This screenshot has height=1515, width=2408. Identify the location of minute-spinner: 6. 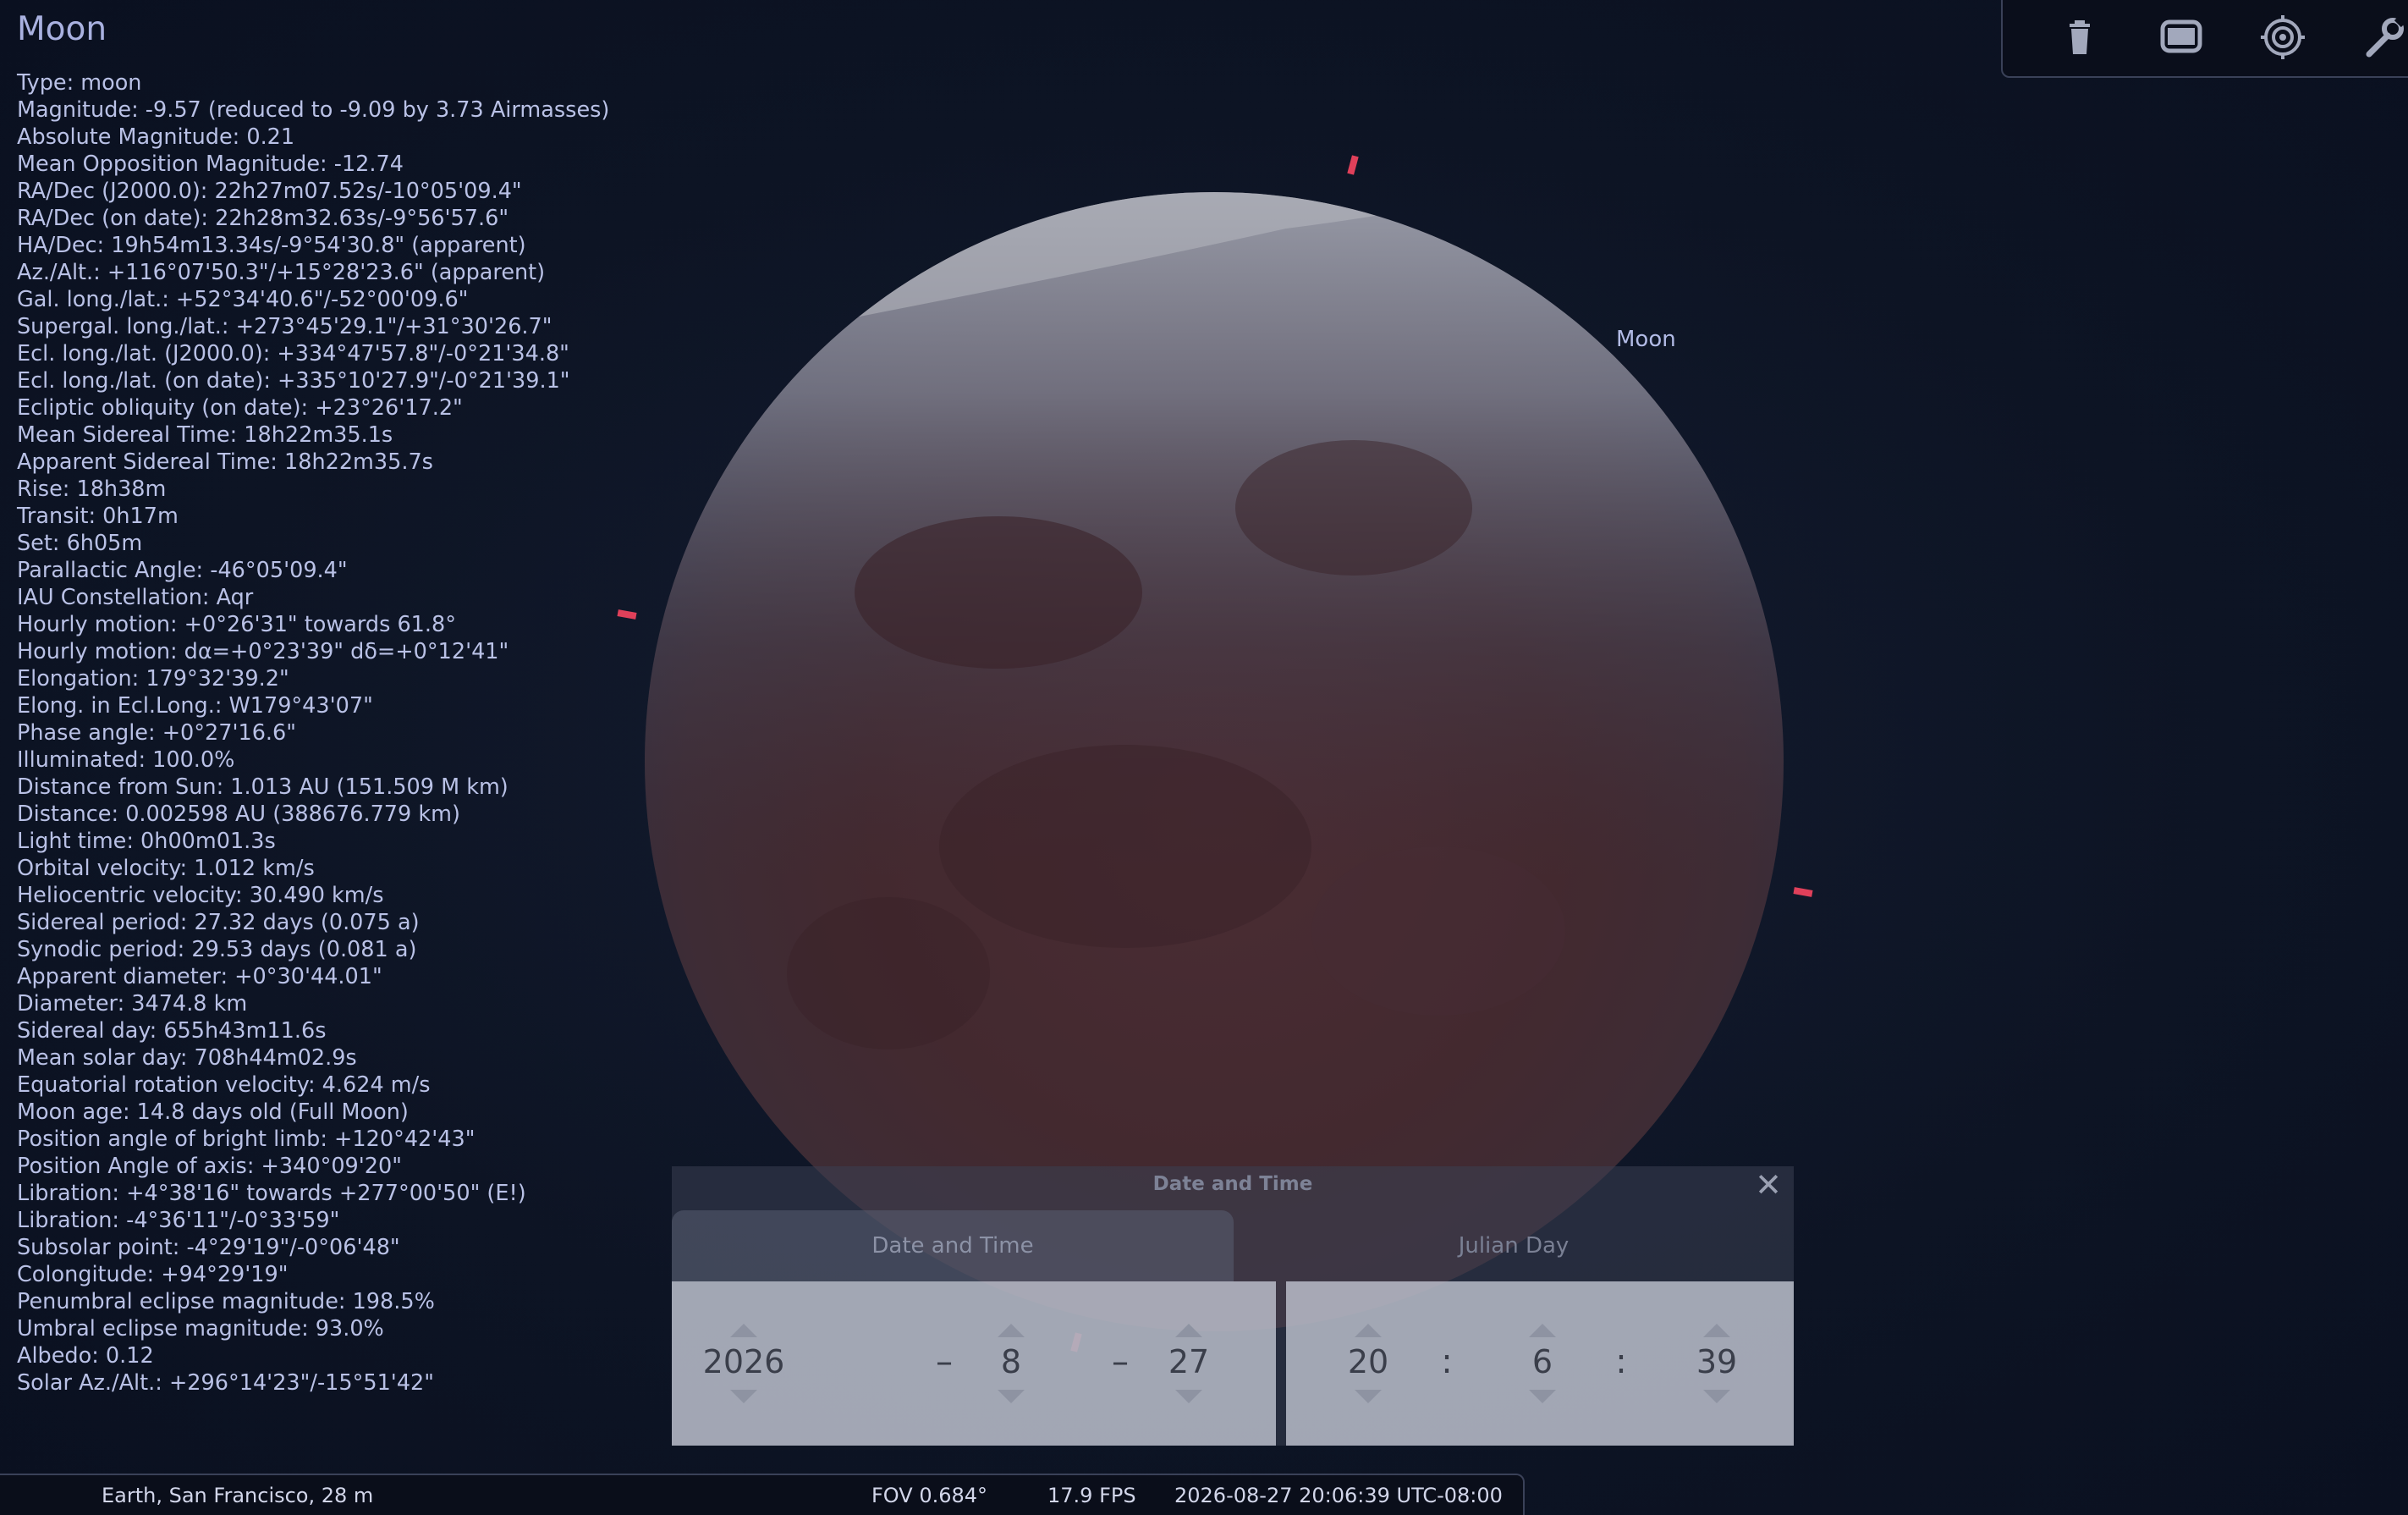
(1542, 1364).